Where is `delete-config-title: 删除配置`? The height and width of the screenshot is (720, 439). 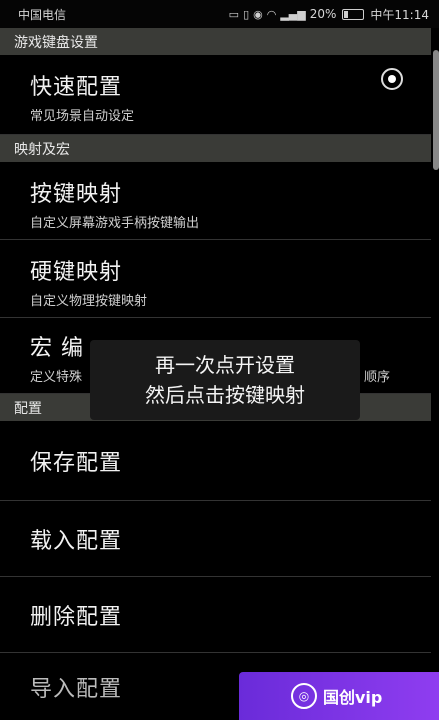
delete-config-title: 删除配置 is located at coordinates (76, 617).